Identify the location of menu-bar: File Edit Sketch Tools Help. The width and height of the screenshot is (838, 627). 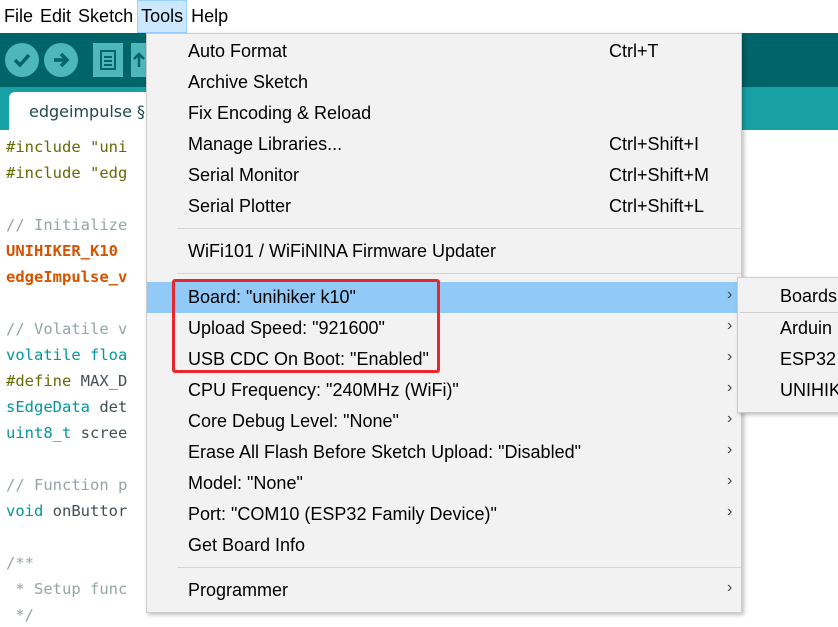
(419, 16).